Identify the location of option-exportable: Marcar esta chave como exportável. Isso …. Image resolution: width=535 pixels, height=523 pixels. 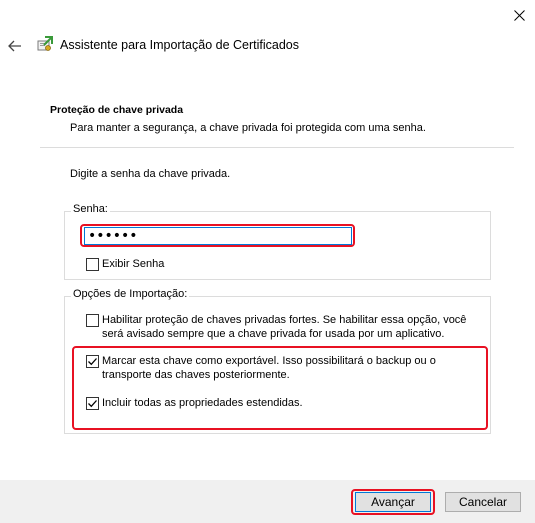
(286, 368).